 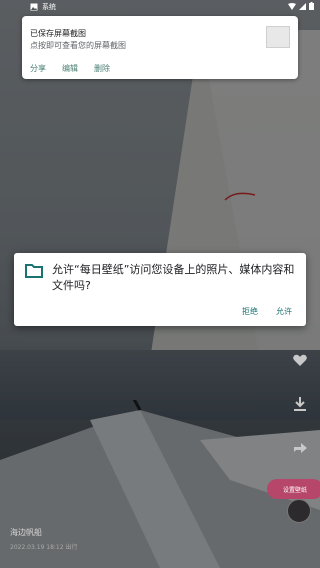 I want to click on permission-dialog: 允许“每日壁纸”访问您设备上的照片、媒体内容和文件吗? 拒绝 允许, so click(x=160, y=289).